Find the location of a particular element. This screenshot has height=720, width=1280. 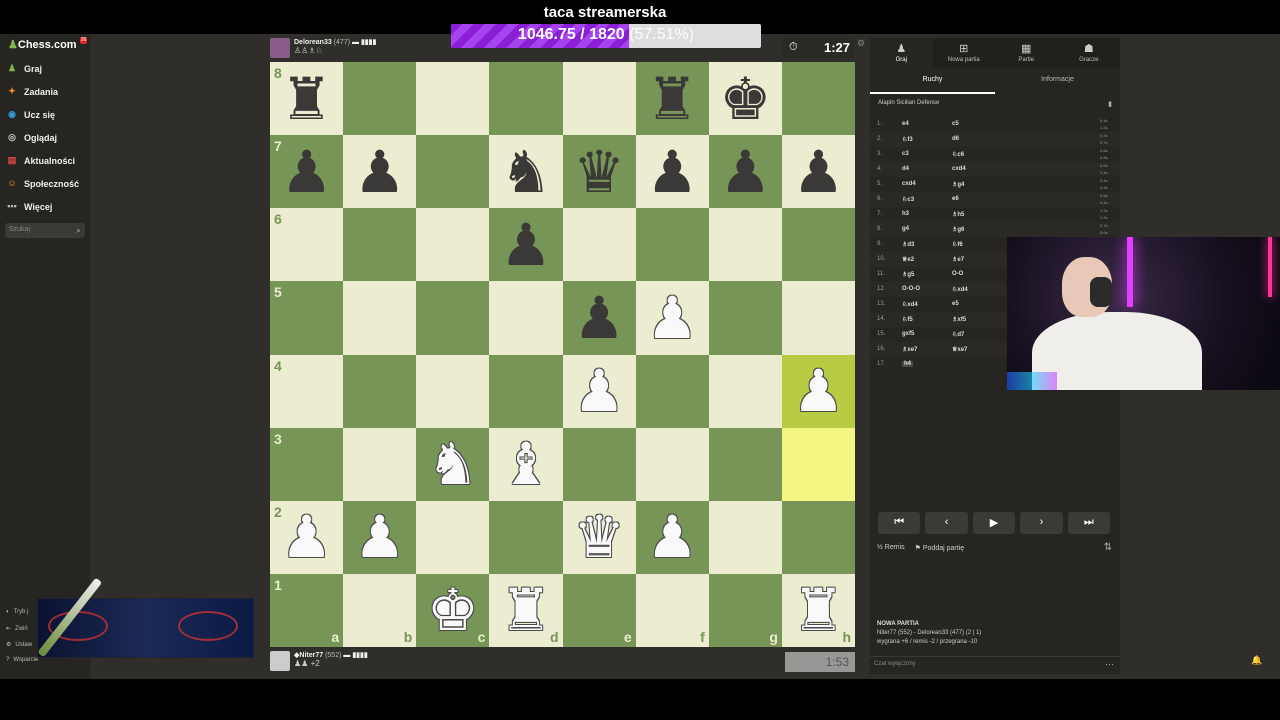

sidebar-item-2: ◉ Ucz się is located at coordinates (30, 115).